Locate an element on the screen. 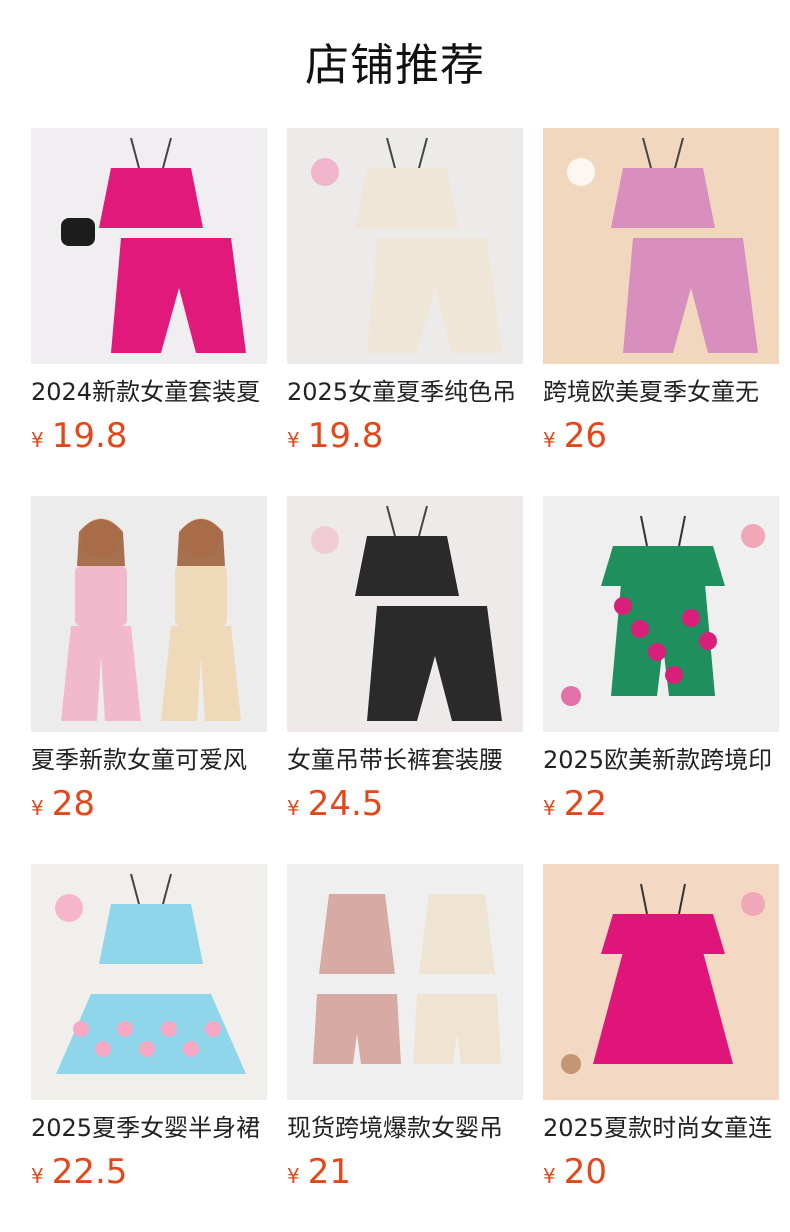 The height and width of the screenshot is (1232, 790). product-name: 2025欧美新款跨境印 is located at coordinates (661, 760).